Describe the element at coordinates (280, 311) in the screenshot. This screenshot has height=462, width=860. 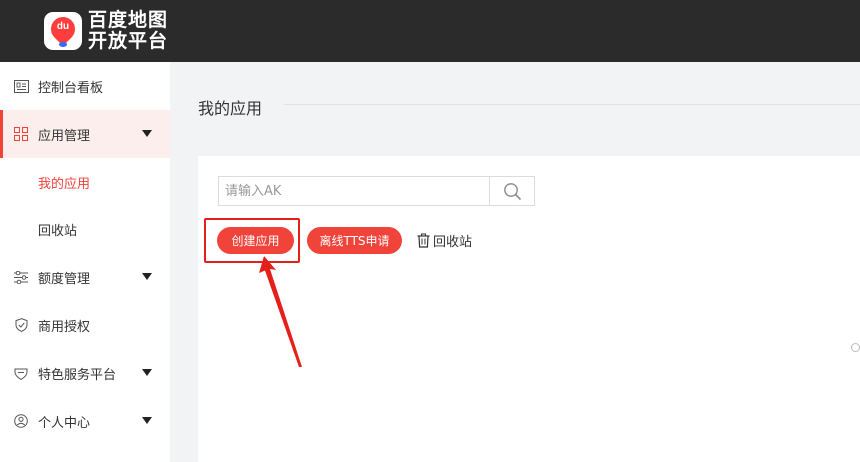
I see `annotation-arrow` at that location.